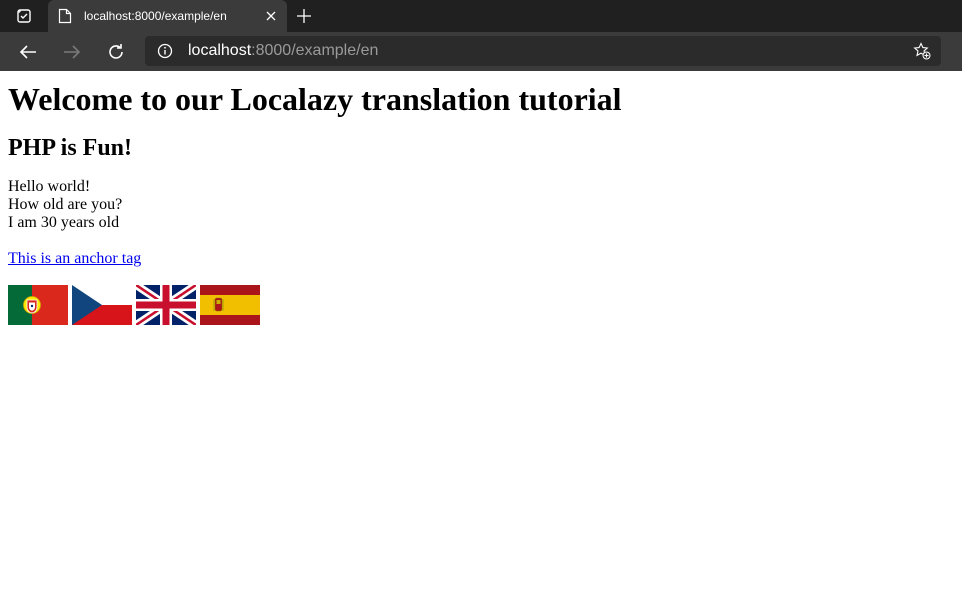 The image size is (962, 607). I want to click on back-button, so click(28, 52).